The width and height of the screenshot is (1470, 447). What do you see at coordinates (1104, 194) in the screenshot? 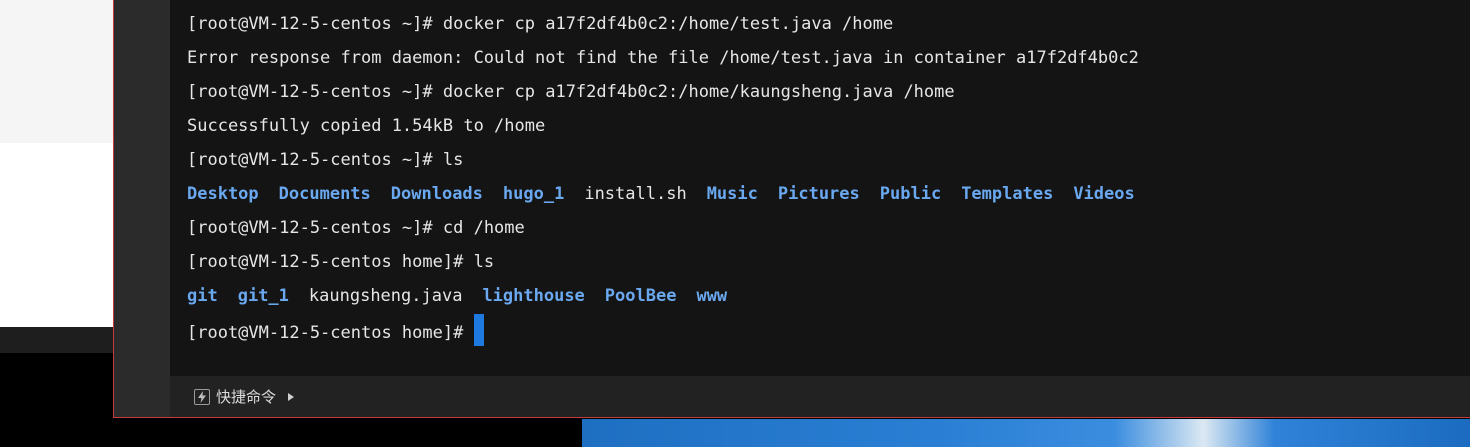
I see `directory-entry: Videos` at bounding box center [1104, 194].